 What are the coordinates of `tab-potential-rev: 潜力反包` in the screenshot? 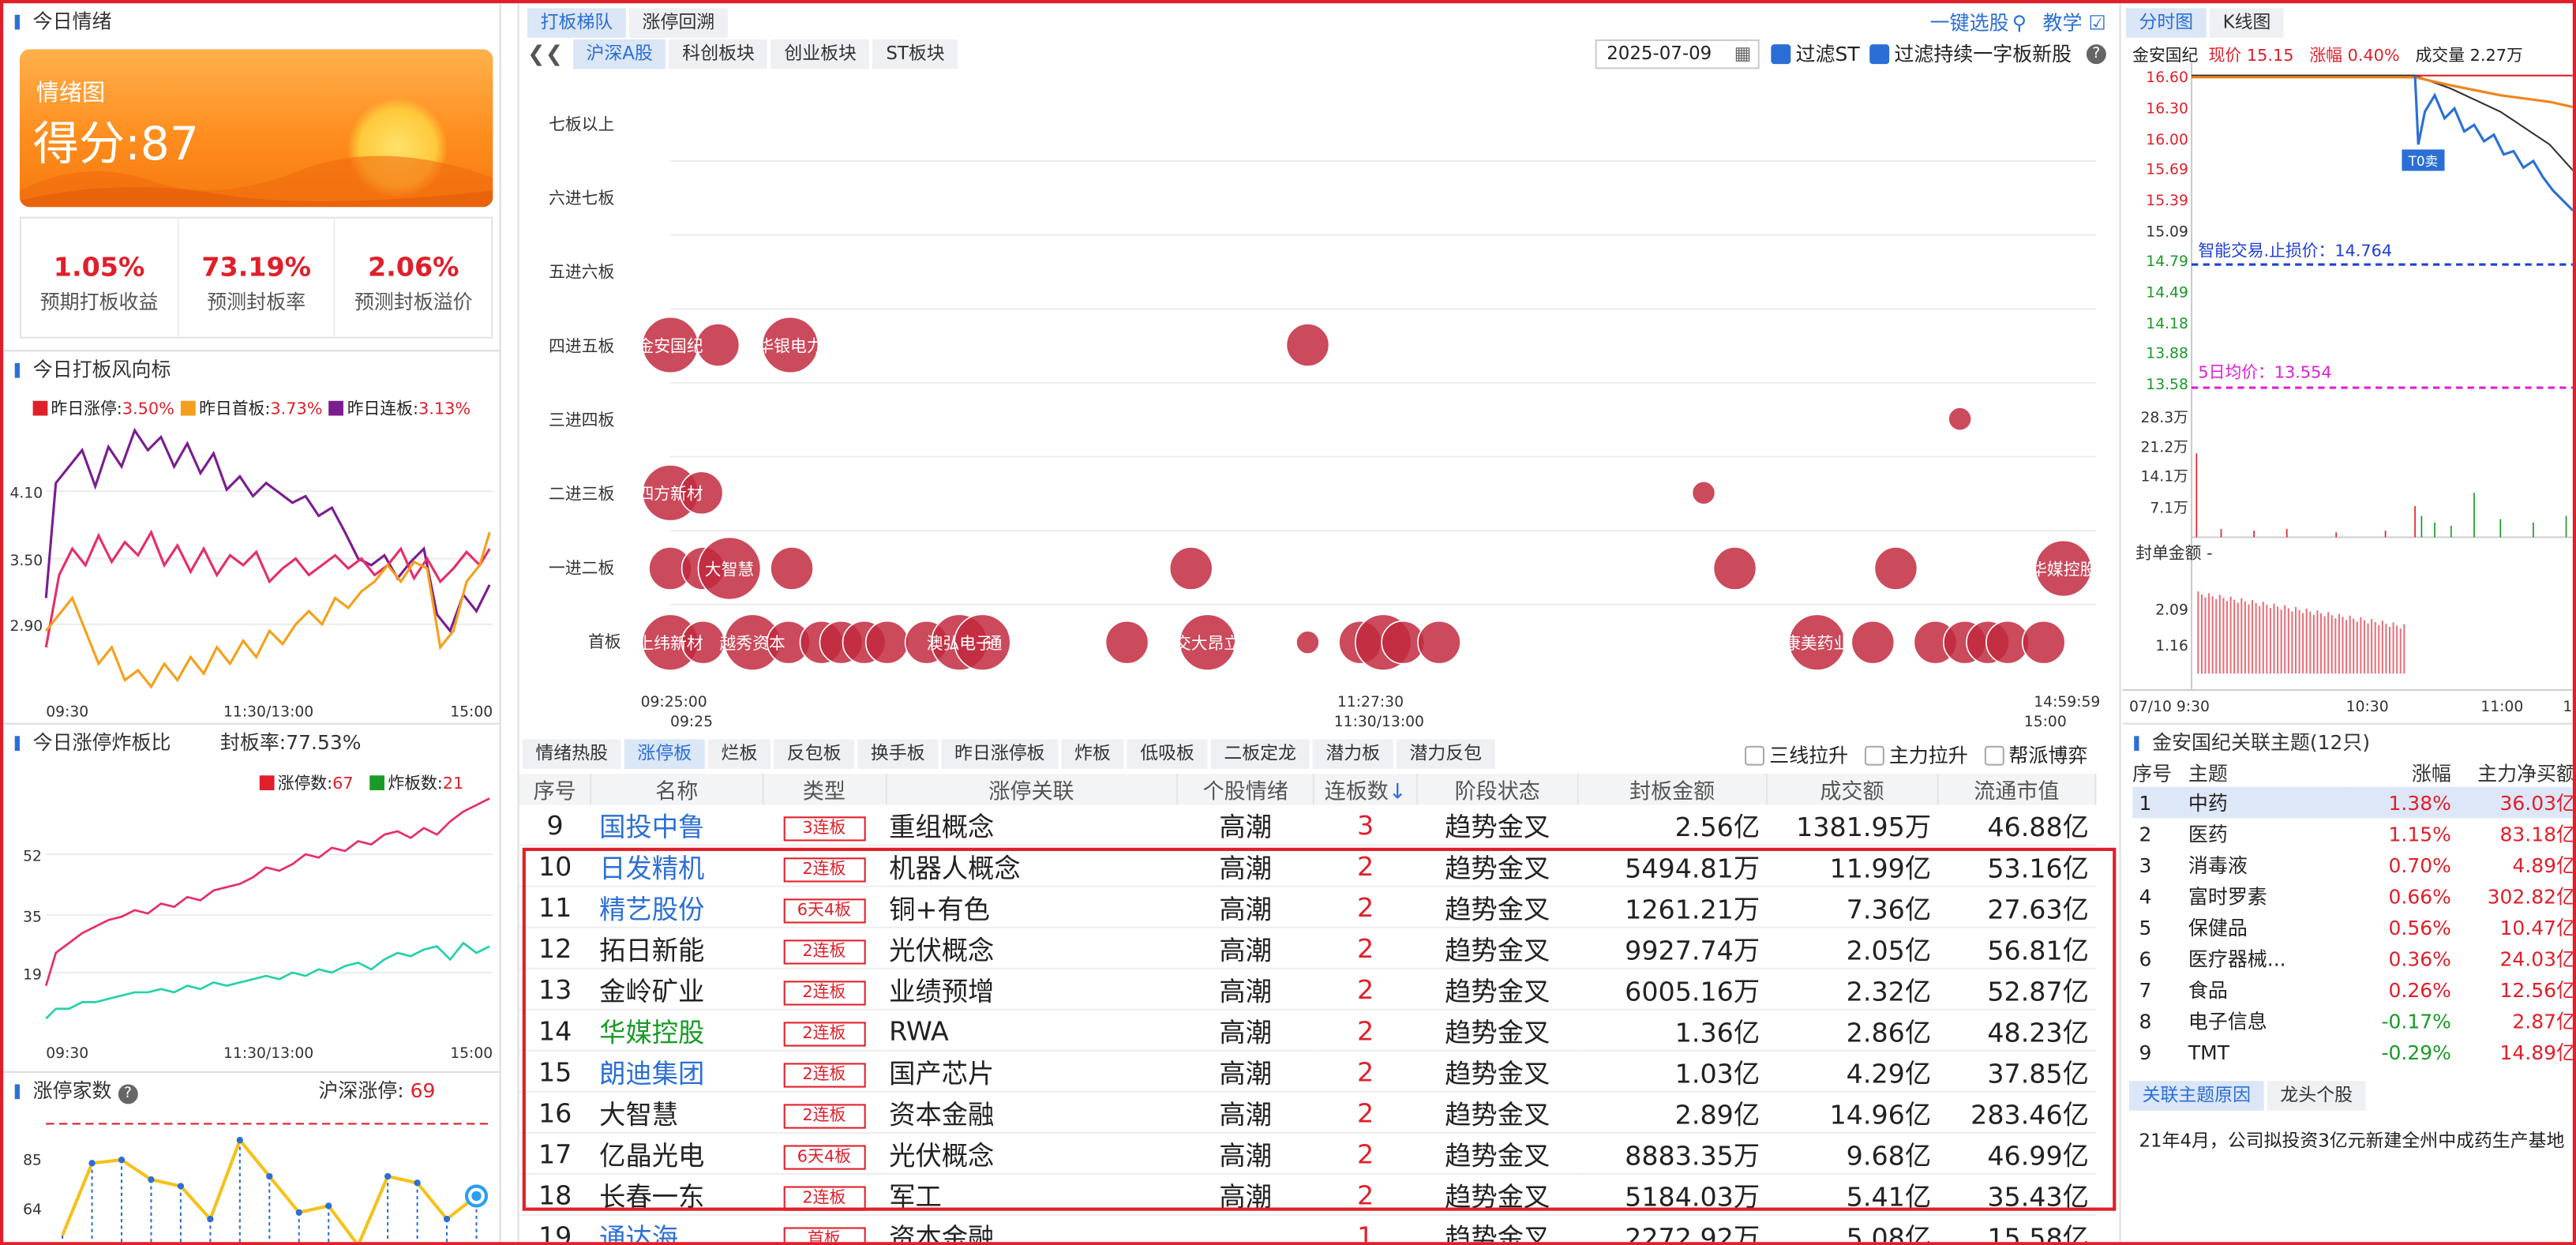 It's located at (1446, 754).